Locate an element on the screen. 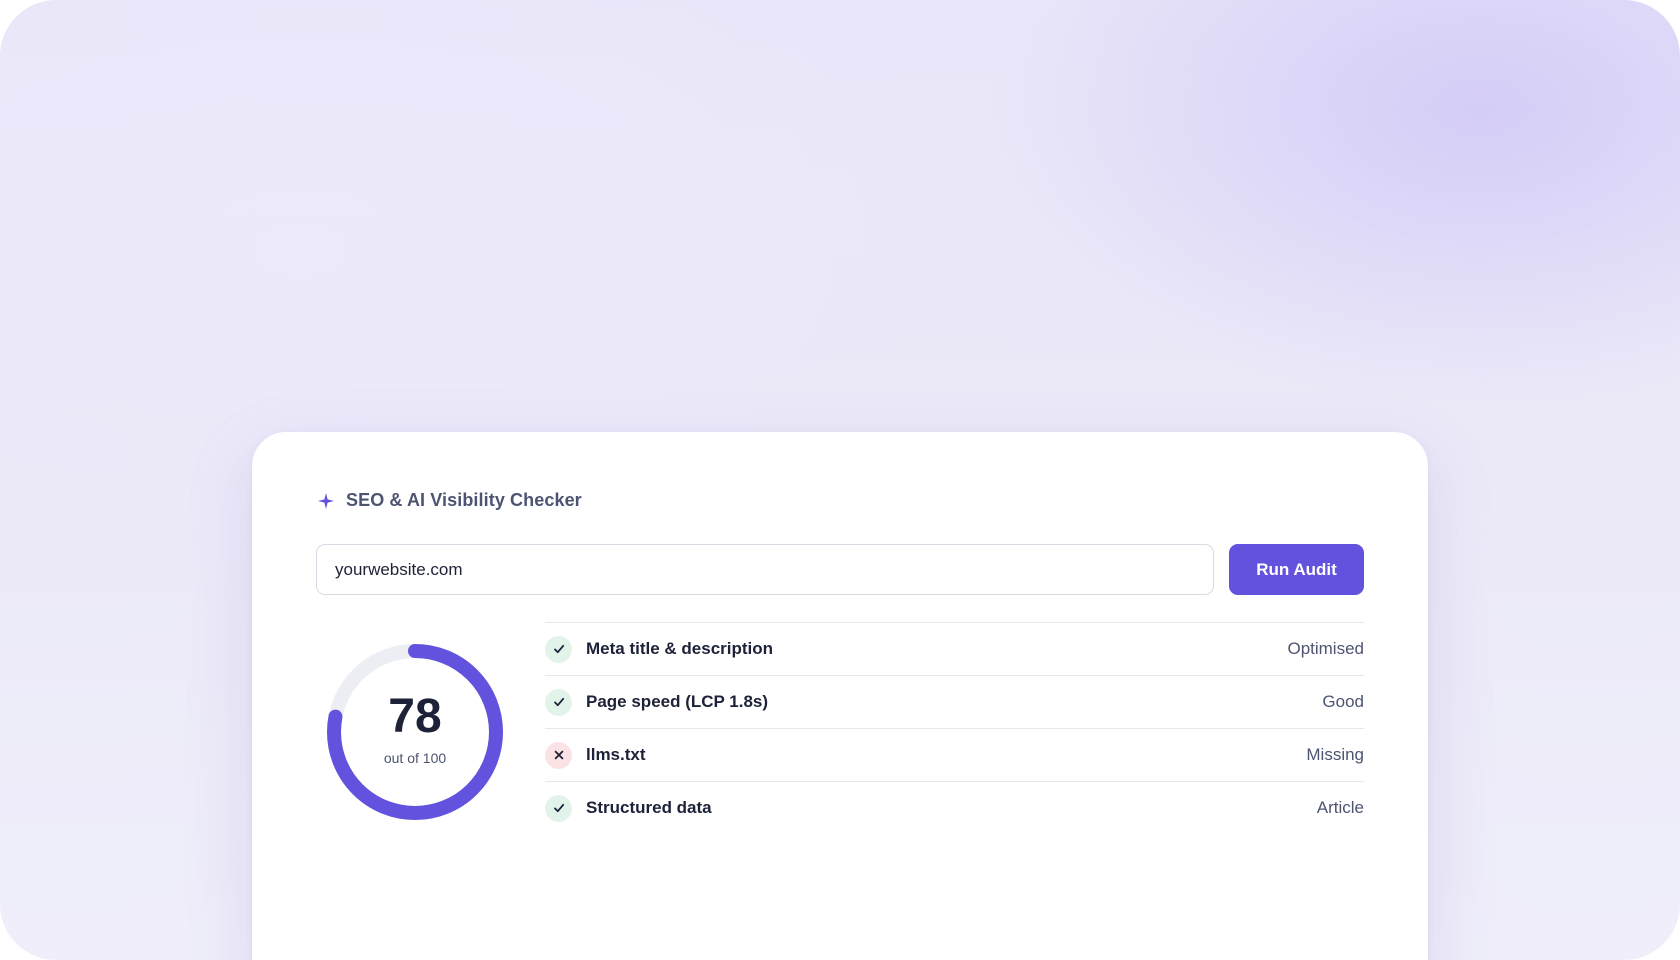 This screenshot has width=1680, height=960. card-header: SEO & AI Visibility Checker is located at coordinates (450, 500).